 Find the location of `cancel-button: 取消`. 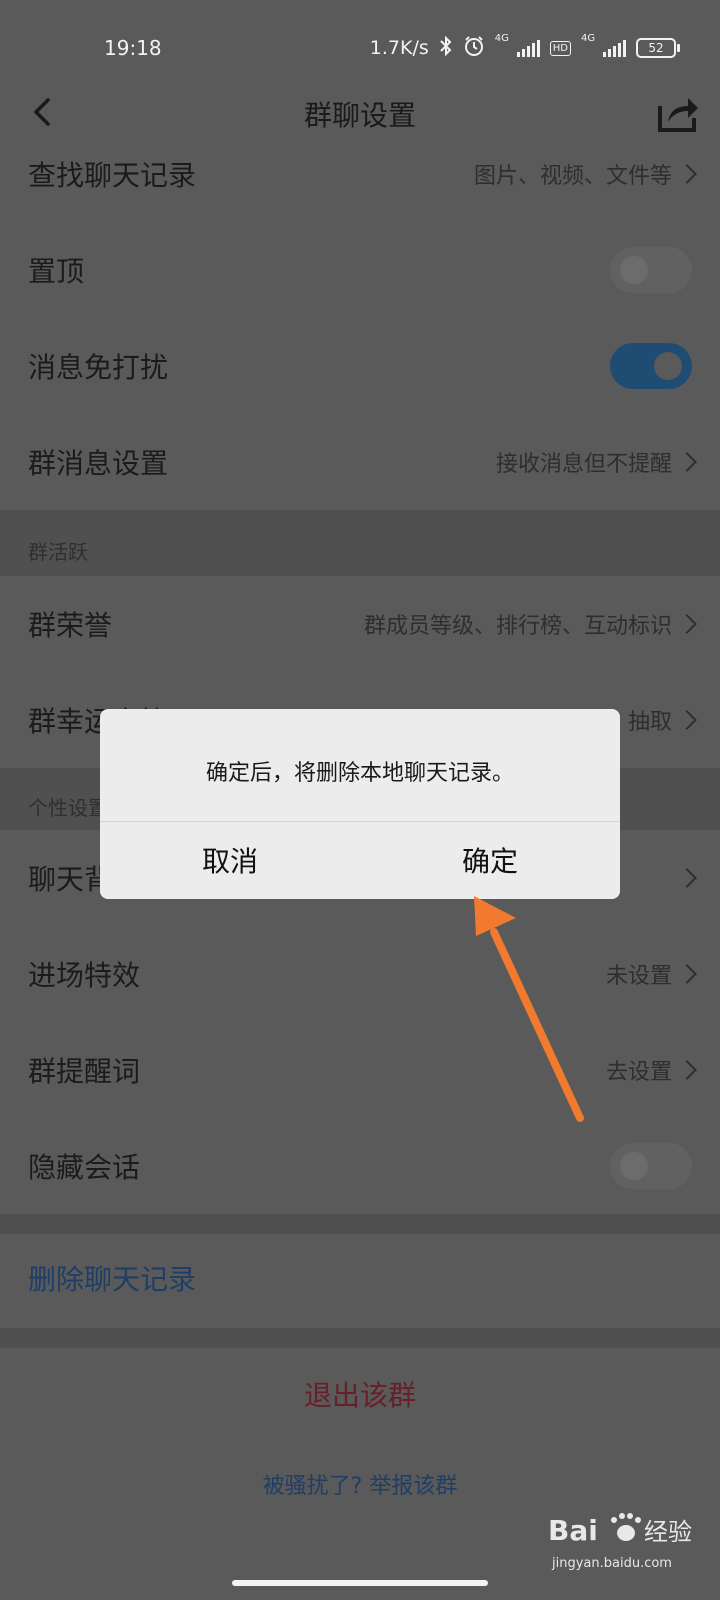

cancel-button: 取消 is located at coordinates (230, 860).